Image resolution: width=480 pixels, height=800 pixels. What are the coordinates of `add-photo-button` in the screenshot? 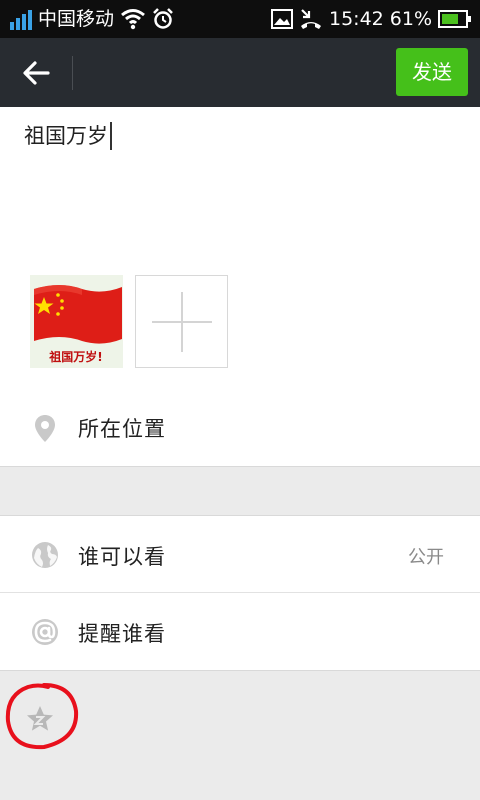 It's located at (181, 321).